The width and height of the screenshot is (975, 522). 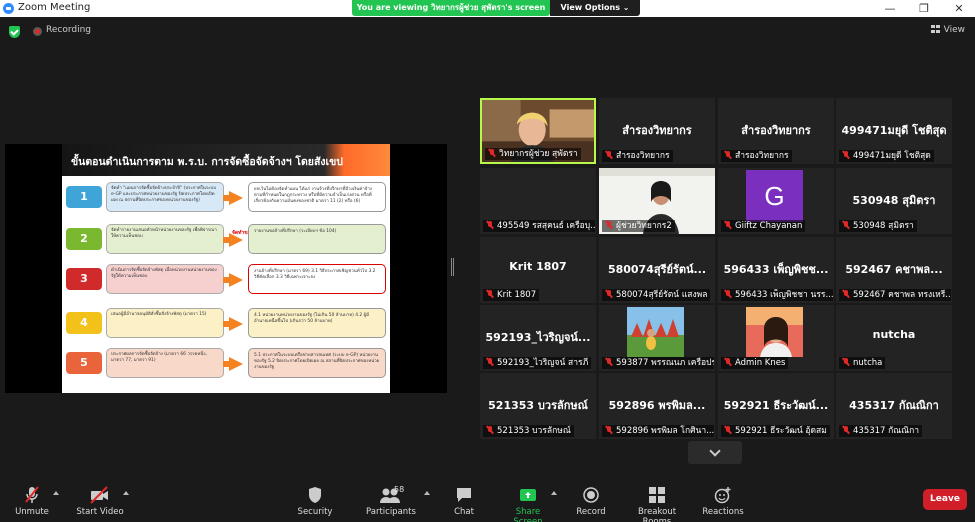 What do you see at coordinates (554, 493) in the screenshot?
I see `share-options-caret-icon` at bounding box center [554, 493].